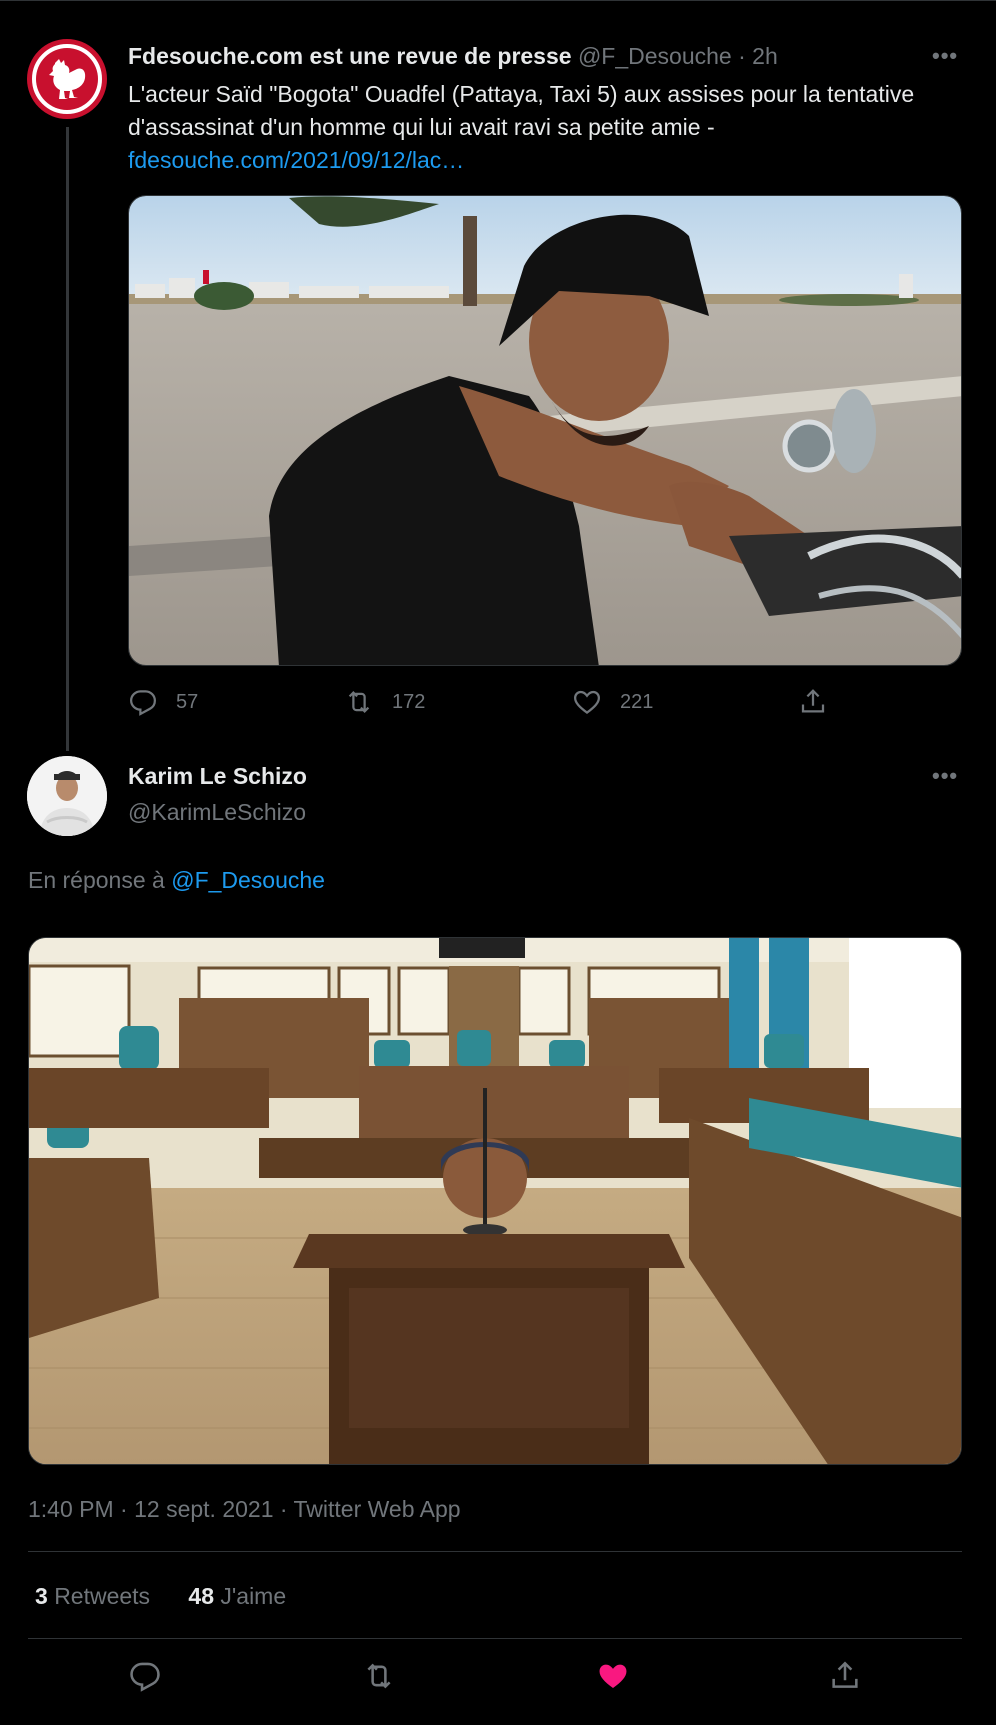  I want to click on tweet1-share-button, so click(822, 702).